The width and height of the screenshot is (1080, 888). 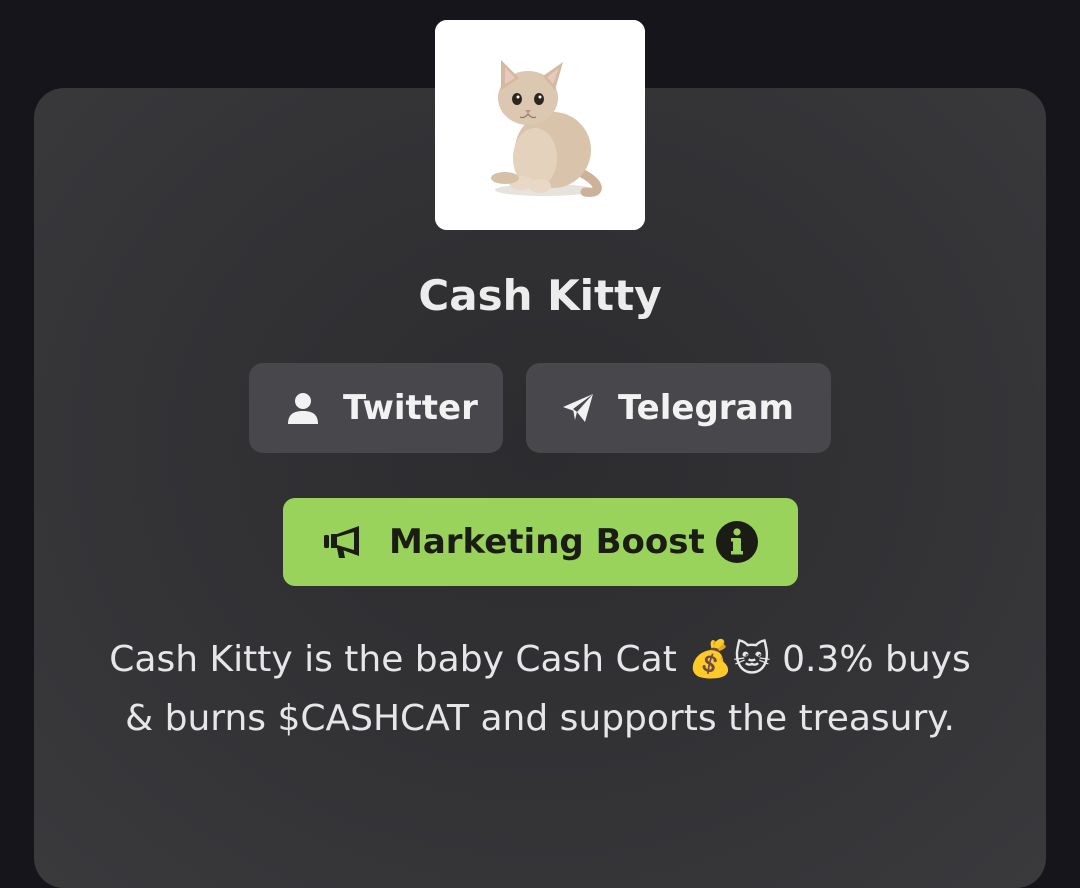 What do you see at coordinates (737, 542) in the screenshot?
I see `info-circle-icon` at bounding box center [737, 542].